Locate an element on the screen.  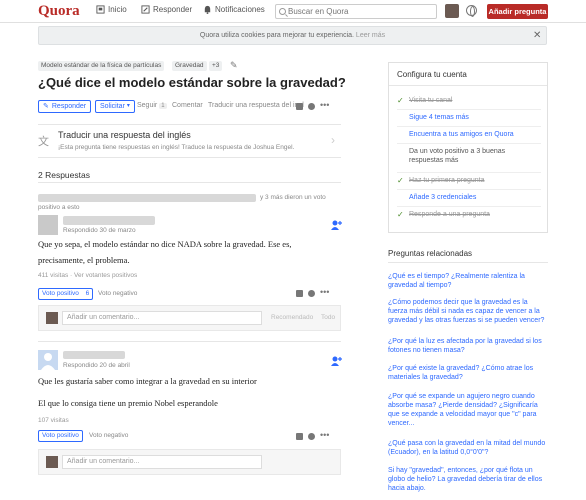
setup-item: ✓ Visita tu canal is located at coordinates (469, 100).